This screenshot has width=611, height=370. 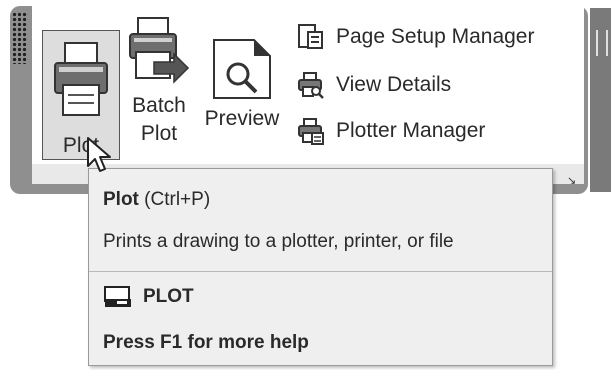 What do you see at coordinates (394, 84) in the screenshot?
I see `view-details-label: View Details` at bounding box center [394, 84].